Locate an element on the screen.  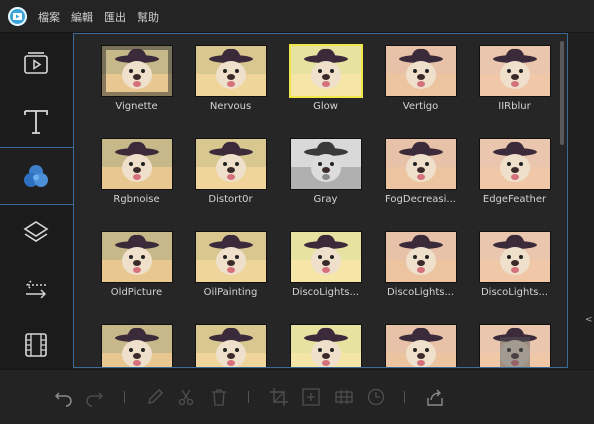
cut-scissors-icon is located at coordinates (186, 397).